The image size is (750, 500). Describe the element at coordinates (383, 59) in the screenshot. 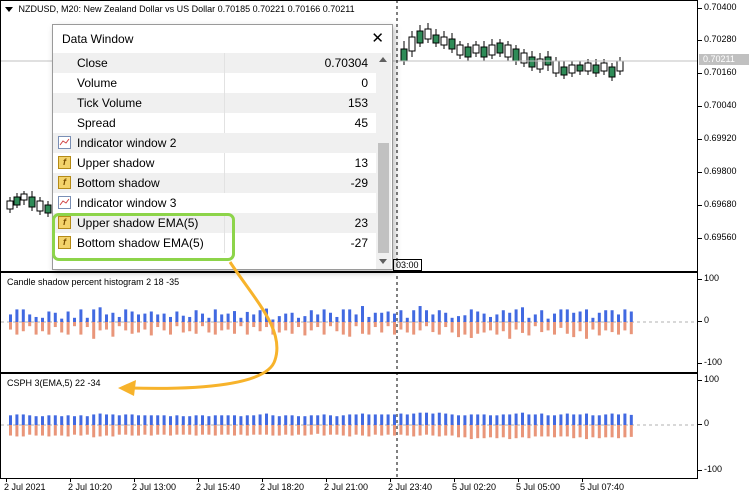

I see `scroll-up-icon` at that location.